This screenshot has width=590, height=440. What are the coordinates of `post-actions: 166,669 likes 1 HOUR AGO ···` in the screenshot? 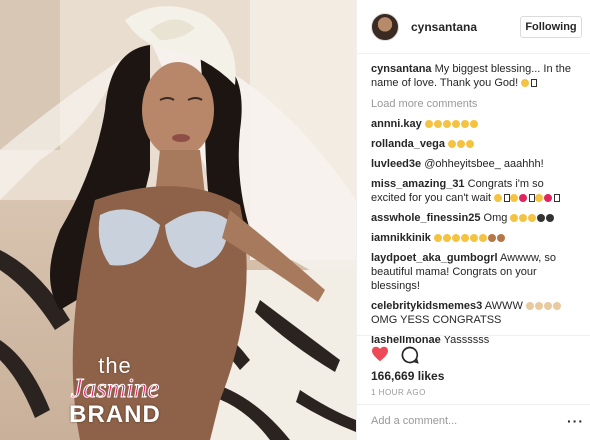 It's located at (473, 387).